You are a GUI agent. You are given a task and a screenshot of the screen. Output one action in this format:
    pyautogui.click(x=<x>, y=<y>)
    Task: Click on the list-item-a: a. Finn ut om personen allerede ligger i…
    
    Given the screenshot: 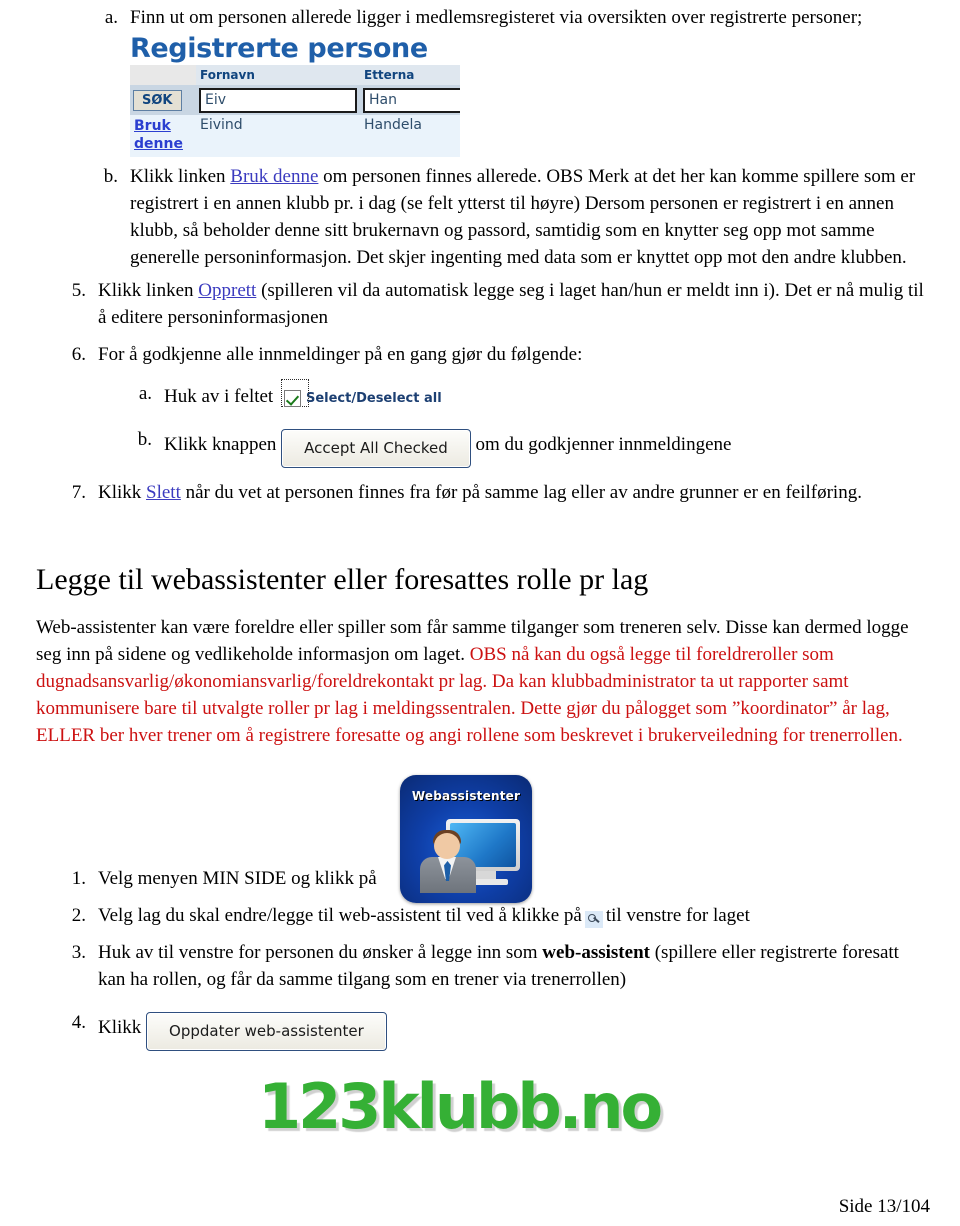 What is the action you would take?
    pyautogui.click(x=511, y=17)
    